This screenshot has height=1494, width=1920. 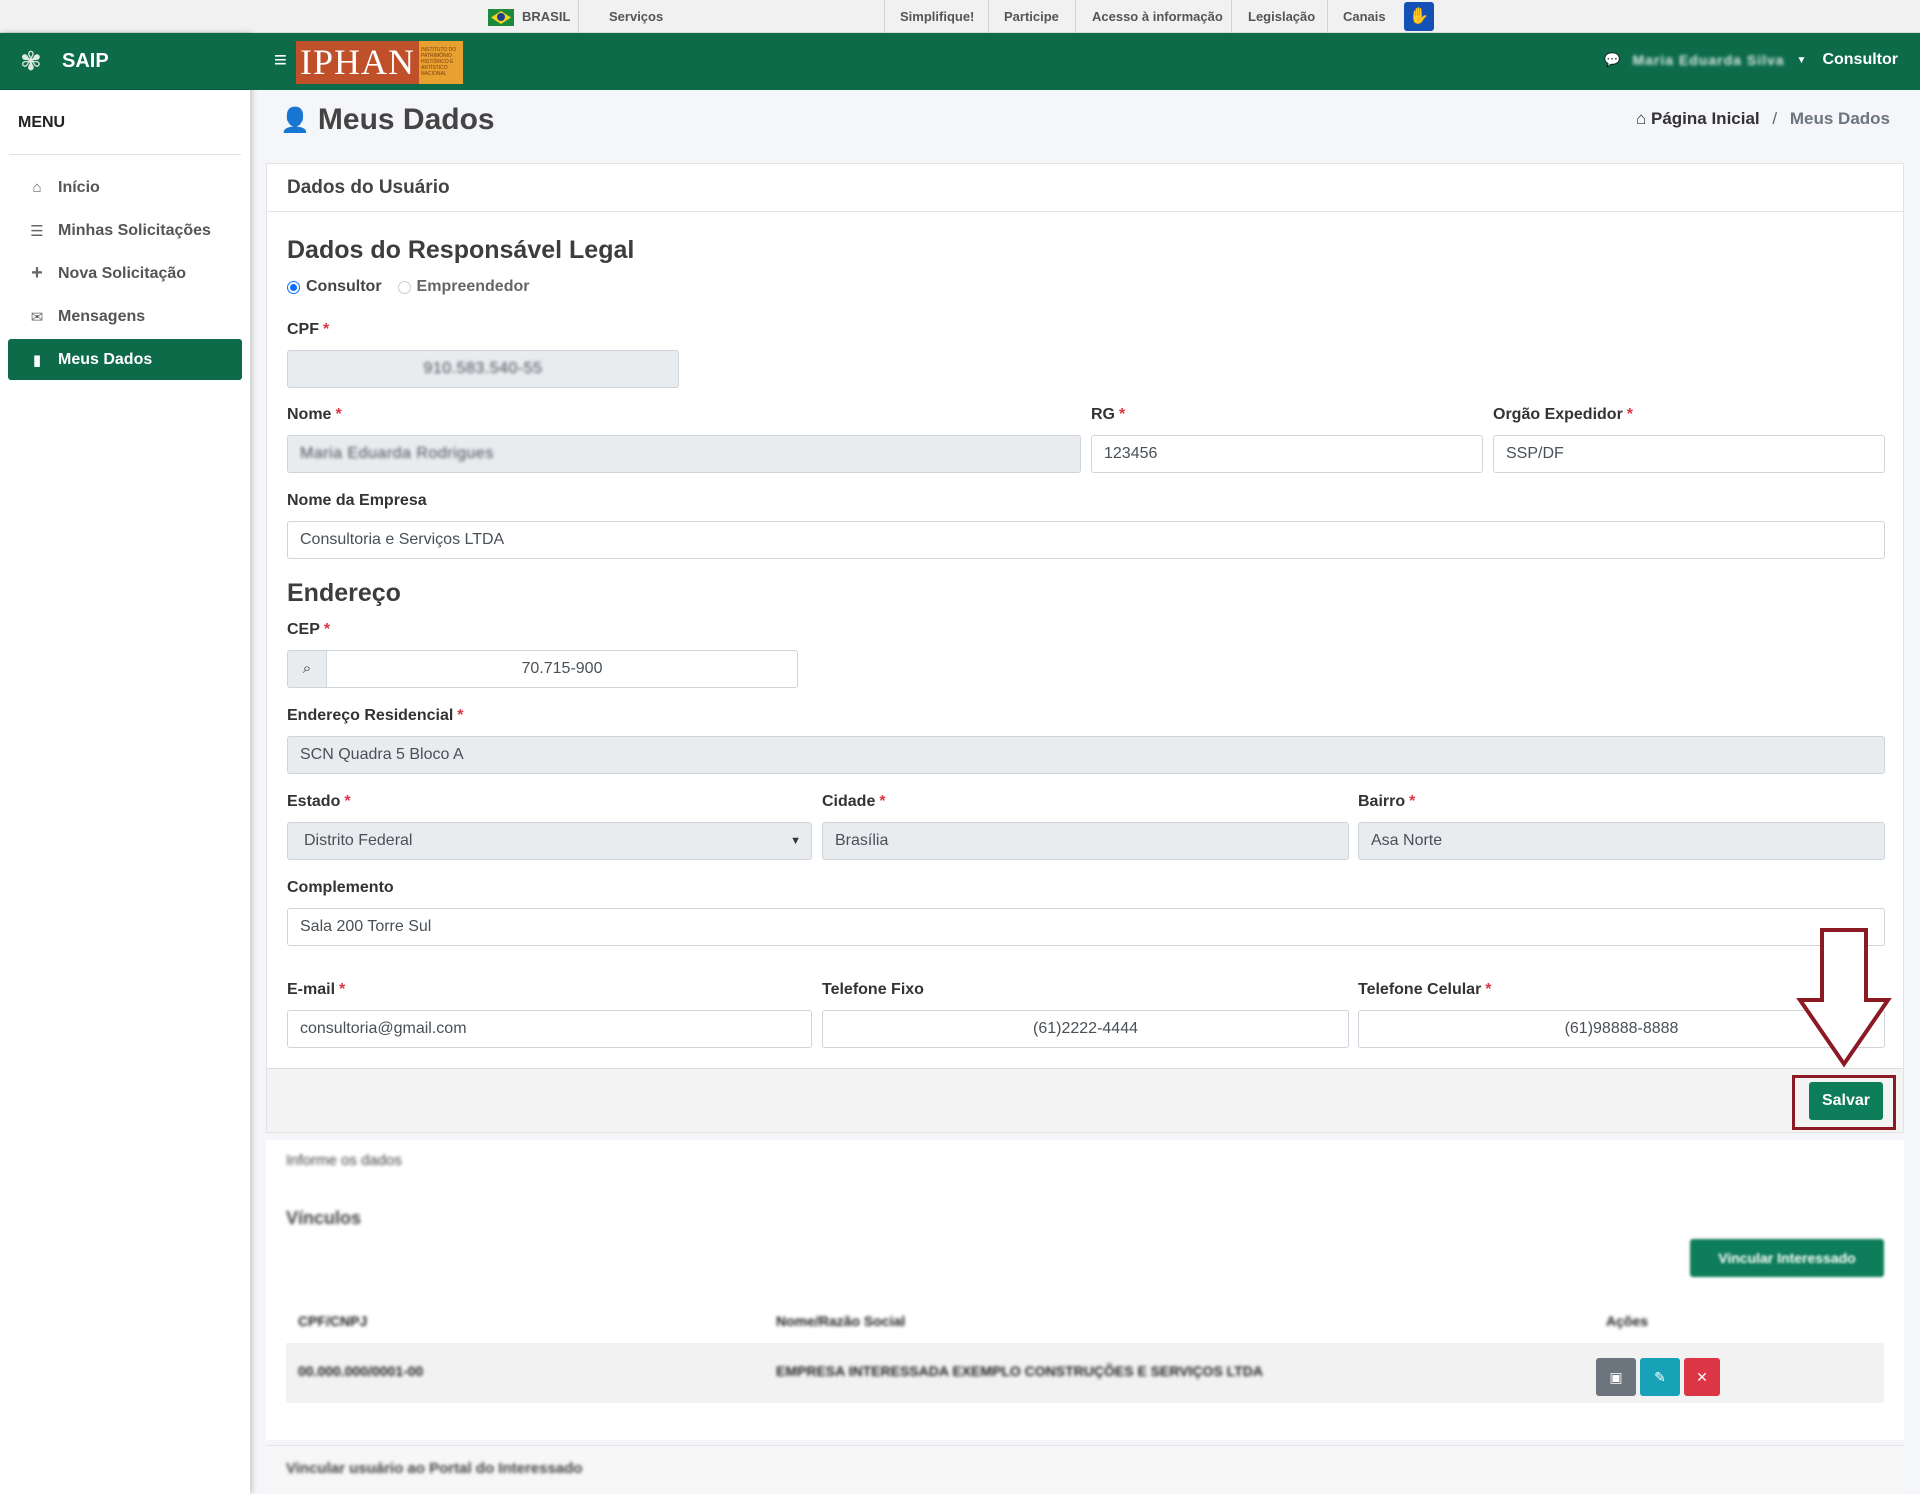 I want to click on gov-services-link: Serviços, so click(x=636, y=16).